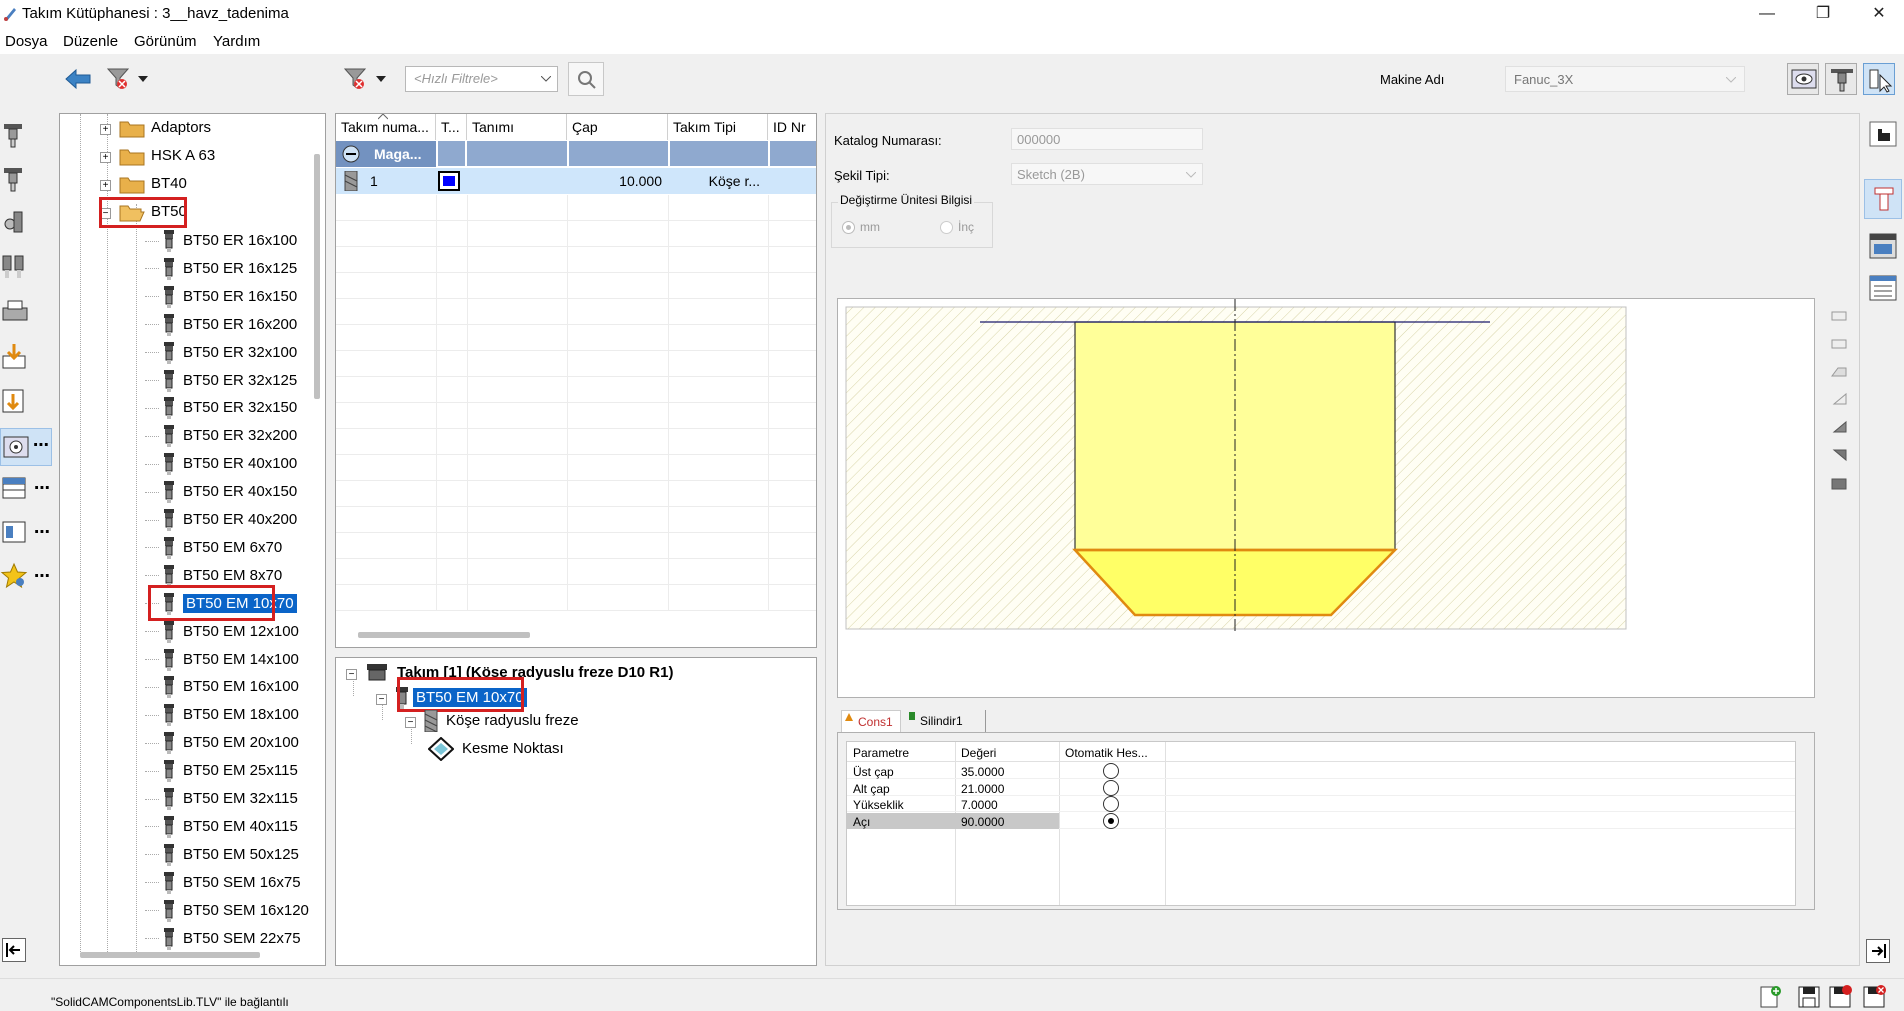 This screenshot has width=1904, height=1011. I want to click on table-horizontal-scrollbar, so click(444, 635).